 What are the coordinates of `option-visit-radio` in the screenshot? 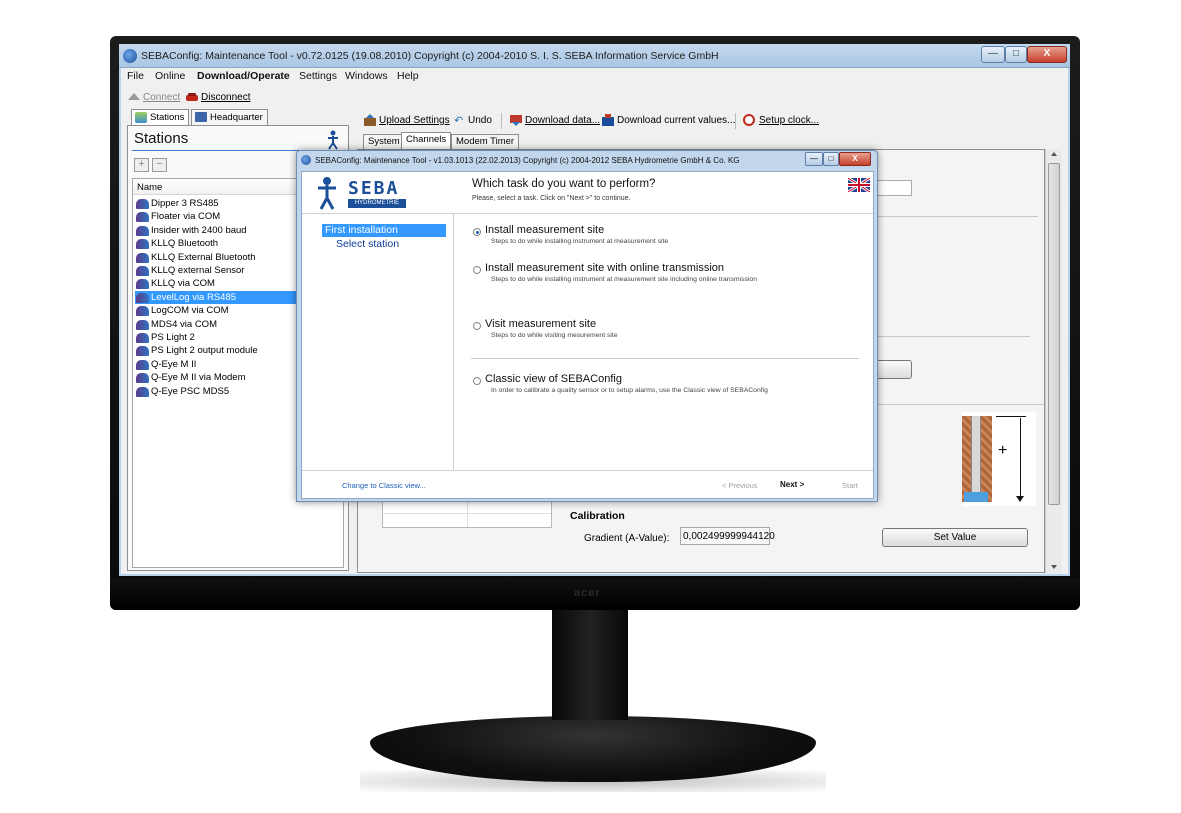 It's located at (477, 326).